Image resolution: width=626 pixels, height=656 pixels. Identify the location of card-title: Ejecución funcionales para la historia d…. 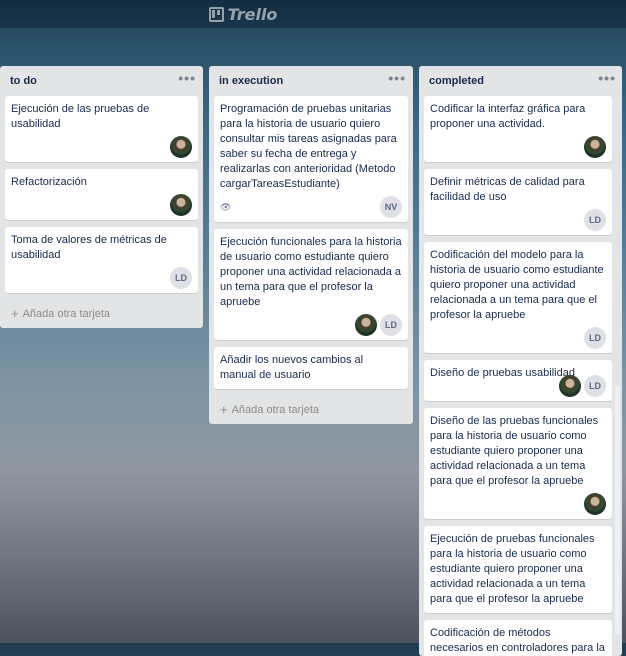
(311, 272).